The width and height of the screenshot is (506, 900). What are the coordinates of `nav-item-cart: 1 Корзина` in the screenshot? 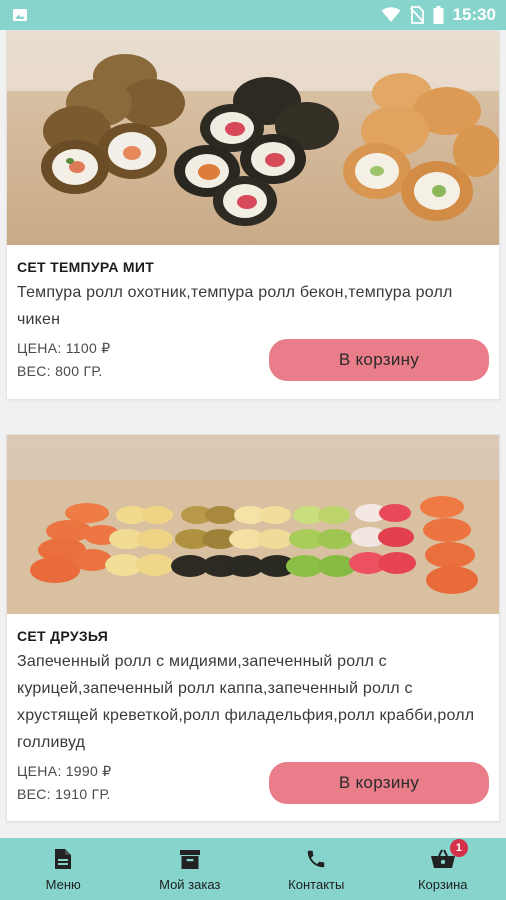 It's located at (443, 869).